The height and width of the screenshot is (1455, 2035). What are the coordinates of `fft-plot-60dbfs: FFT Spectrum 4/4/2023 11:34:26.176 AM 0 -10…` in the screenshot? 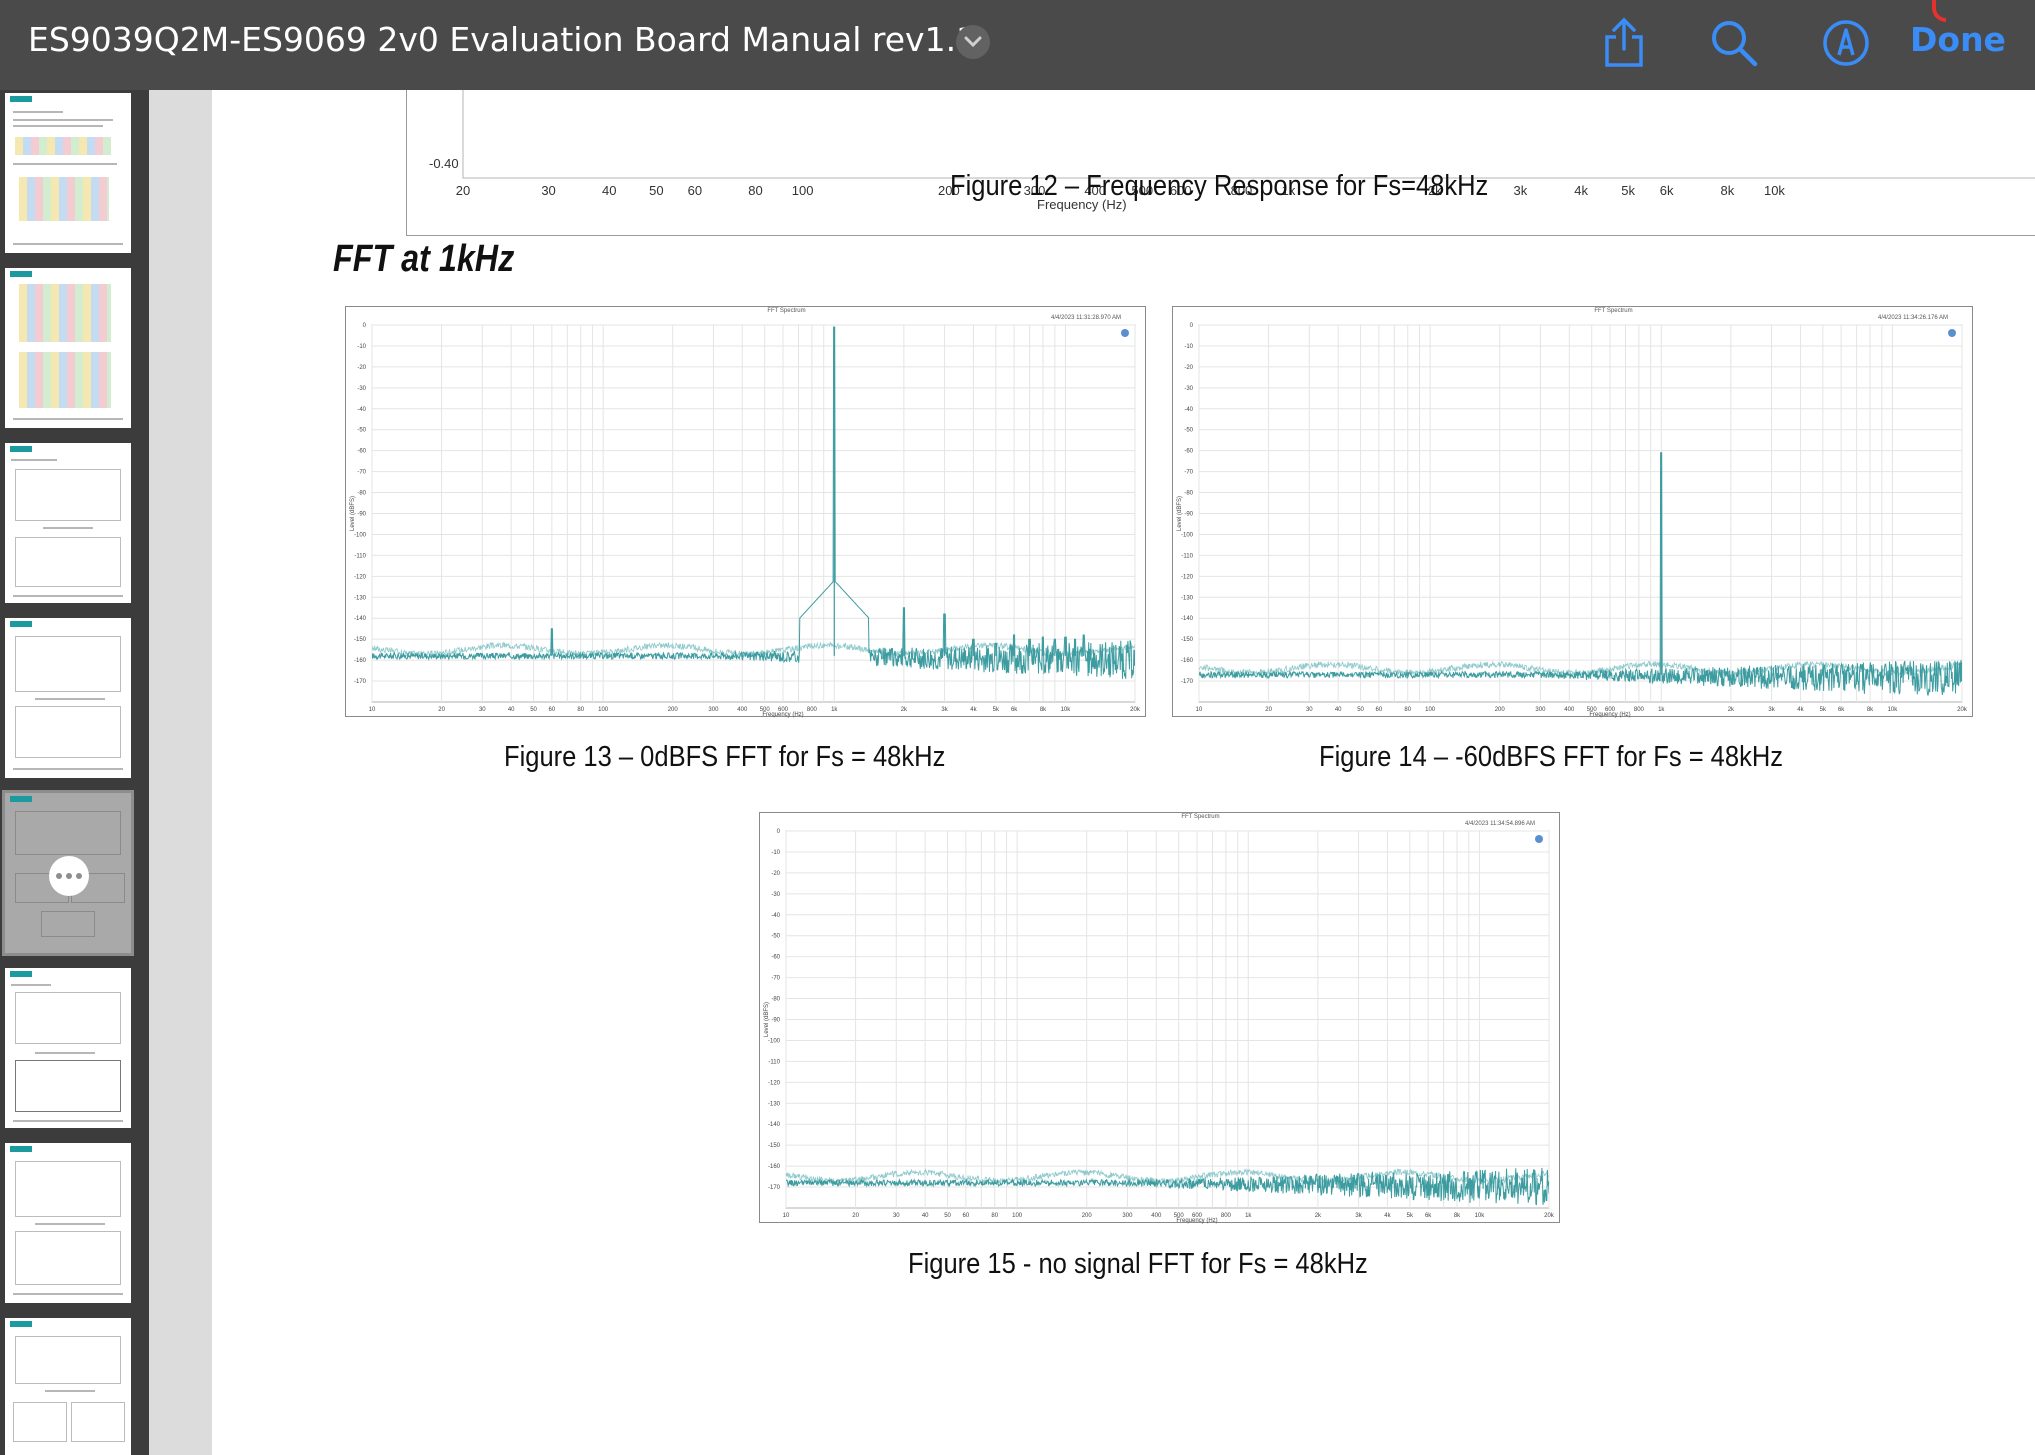 It's located at (1572, 513).